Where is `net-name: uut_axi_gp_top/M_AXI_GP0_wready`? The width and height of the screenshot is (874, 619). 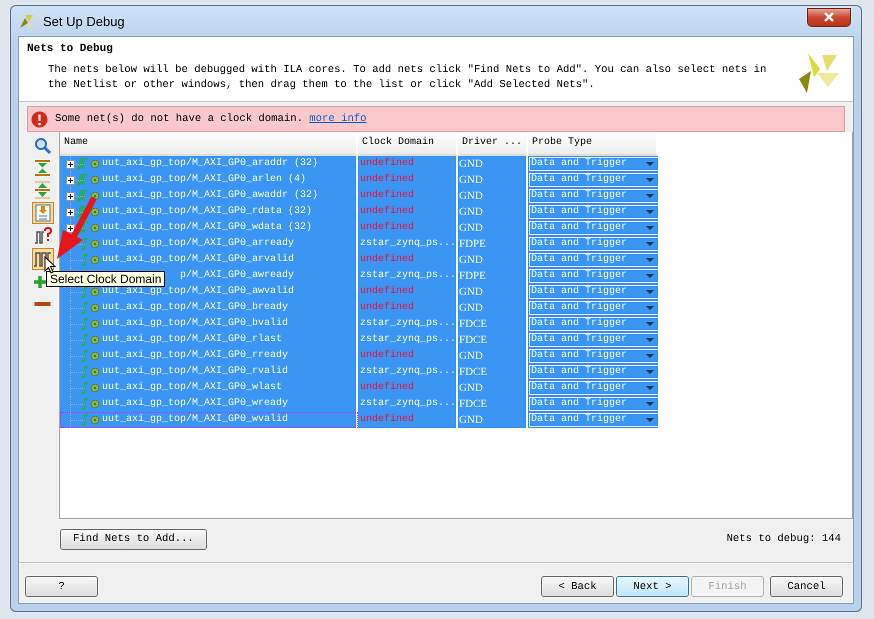 net-name: uut_axi_gp_top/M_AXI_GP0_wready is located at coordinates (195, 403).